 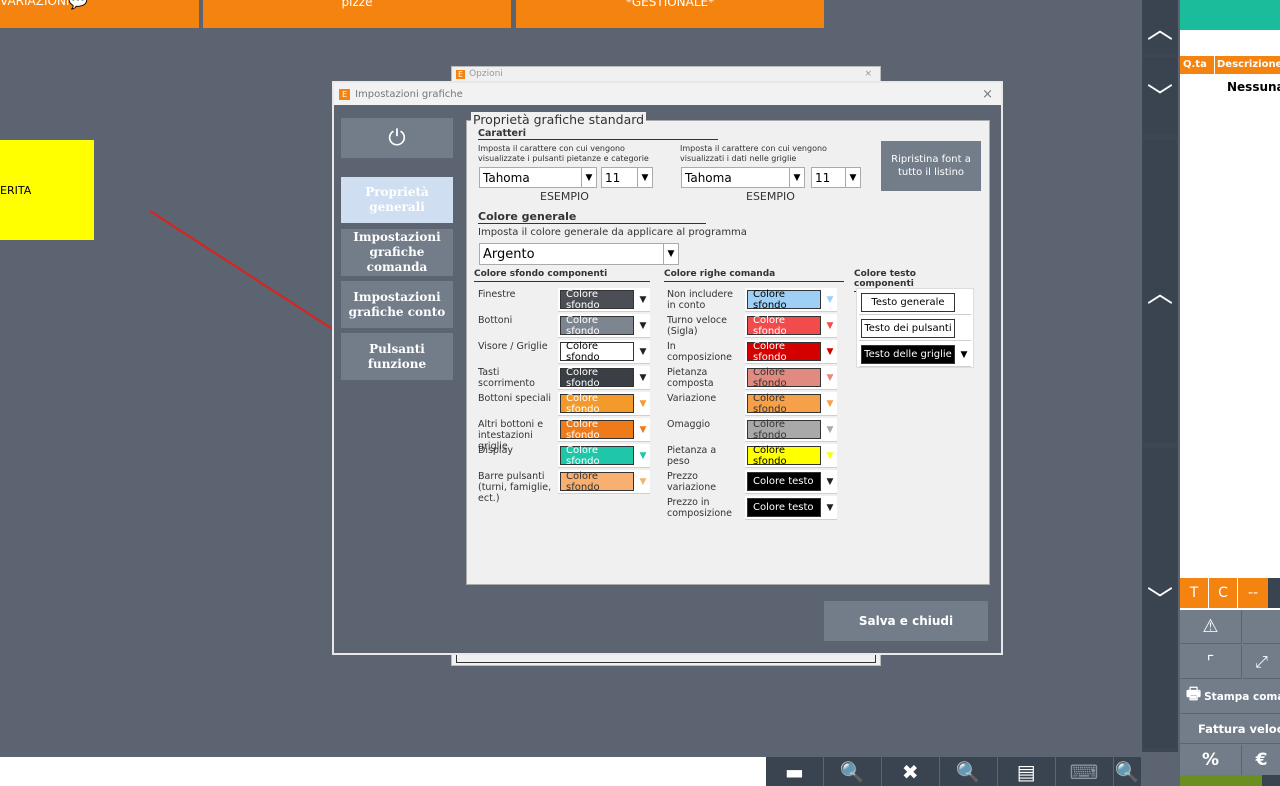 What do you see at coordinates (908, 302) in the screenshot?
I see `text-color-swatch: Testo generale` at bounding box center [908, 302].